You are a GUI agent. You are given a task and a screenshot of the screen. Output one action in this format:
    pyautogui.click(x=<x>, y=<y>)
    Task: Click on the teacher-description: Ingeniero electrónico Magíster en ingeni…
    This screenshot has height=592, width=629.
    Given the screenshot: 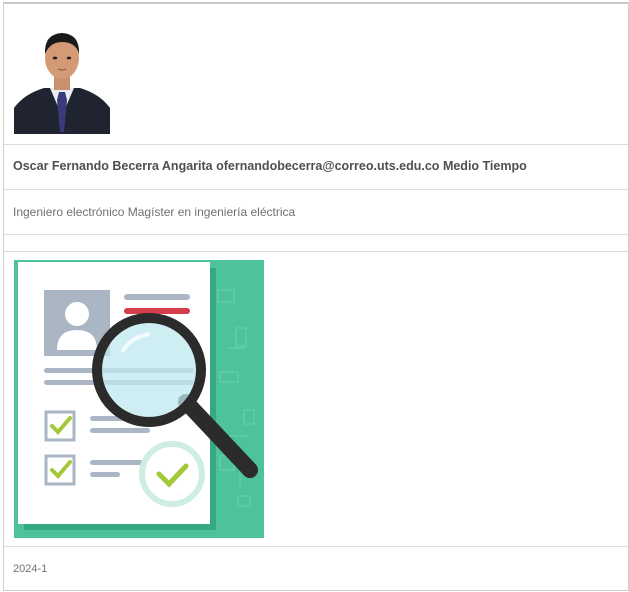 What is the action you would take?
    pyautogui.click(x=154, y=212)
    